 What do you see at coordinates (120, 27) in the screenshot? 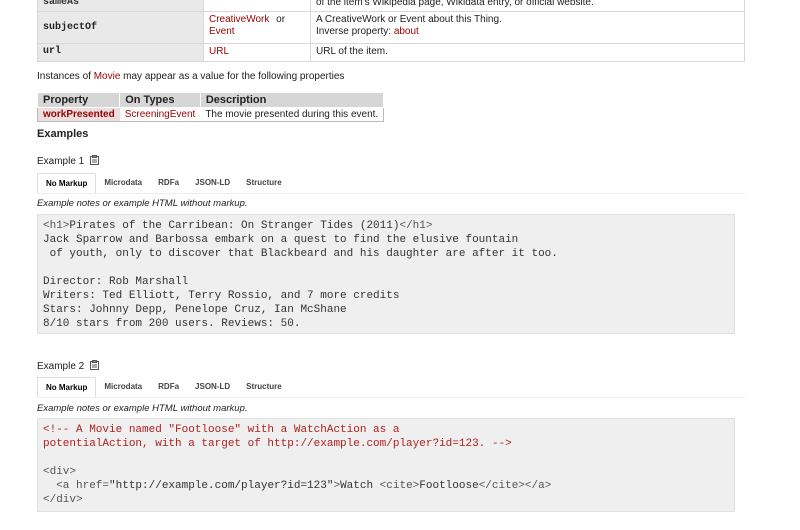
I see `property-cell: subjectOf` at bounding box center [120, 27].